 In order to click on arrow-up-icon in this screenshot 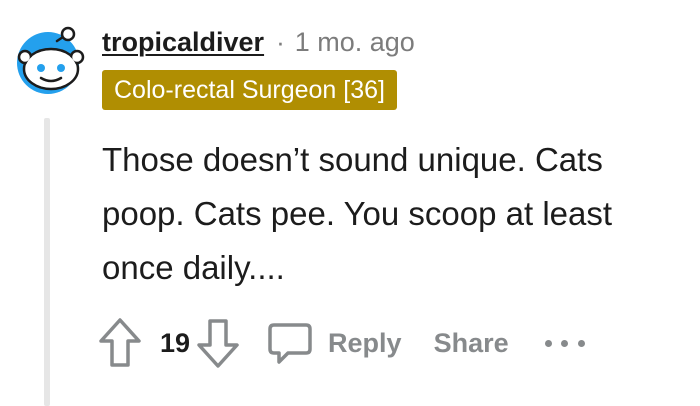, I will do `click(120, 342)`.